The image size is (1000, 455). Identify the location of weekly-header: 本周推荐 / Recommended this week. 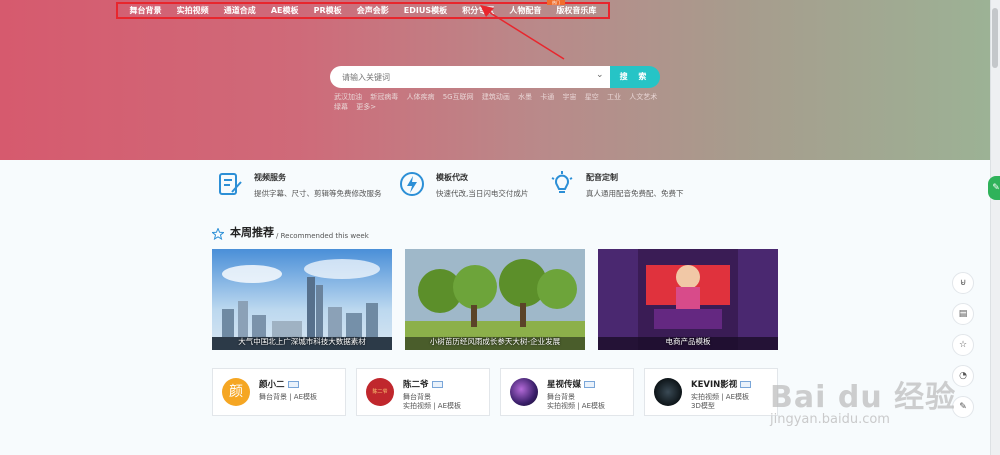
(290, 232).